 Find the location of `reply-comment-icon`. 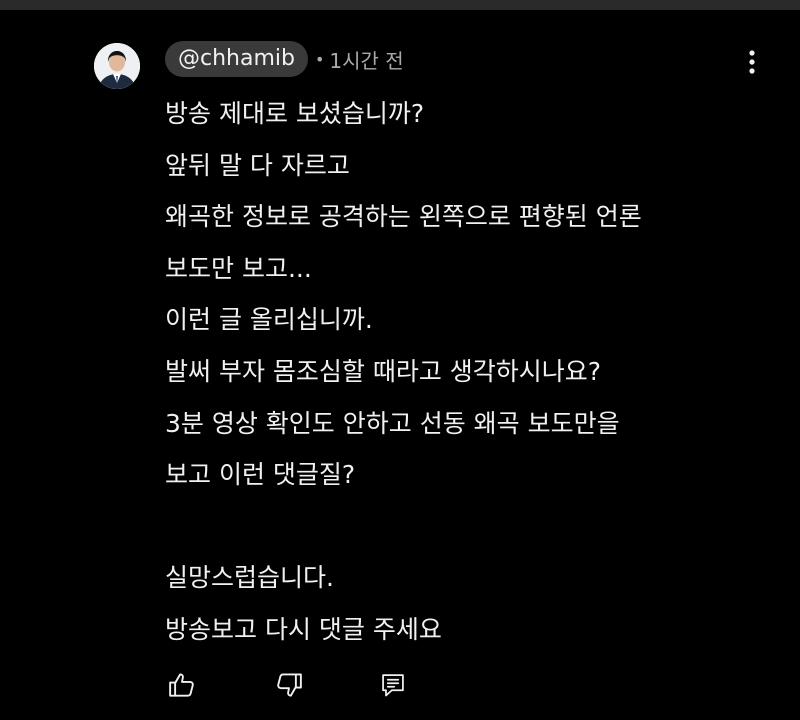

reply-comment-icon is located at coordinates (393, 685).